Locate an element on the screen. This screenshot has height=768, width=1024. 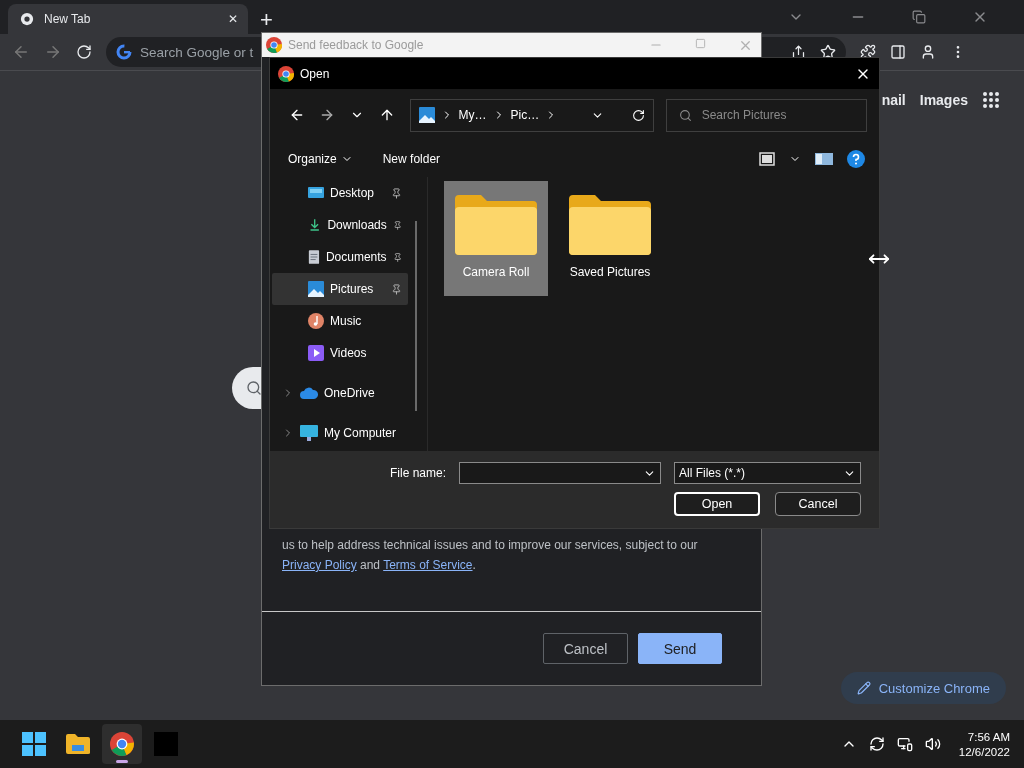
music-icon is located at coordinates (316, 321).